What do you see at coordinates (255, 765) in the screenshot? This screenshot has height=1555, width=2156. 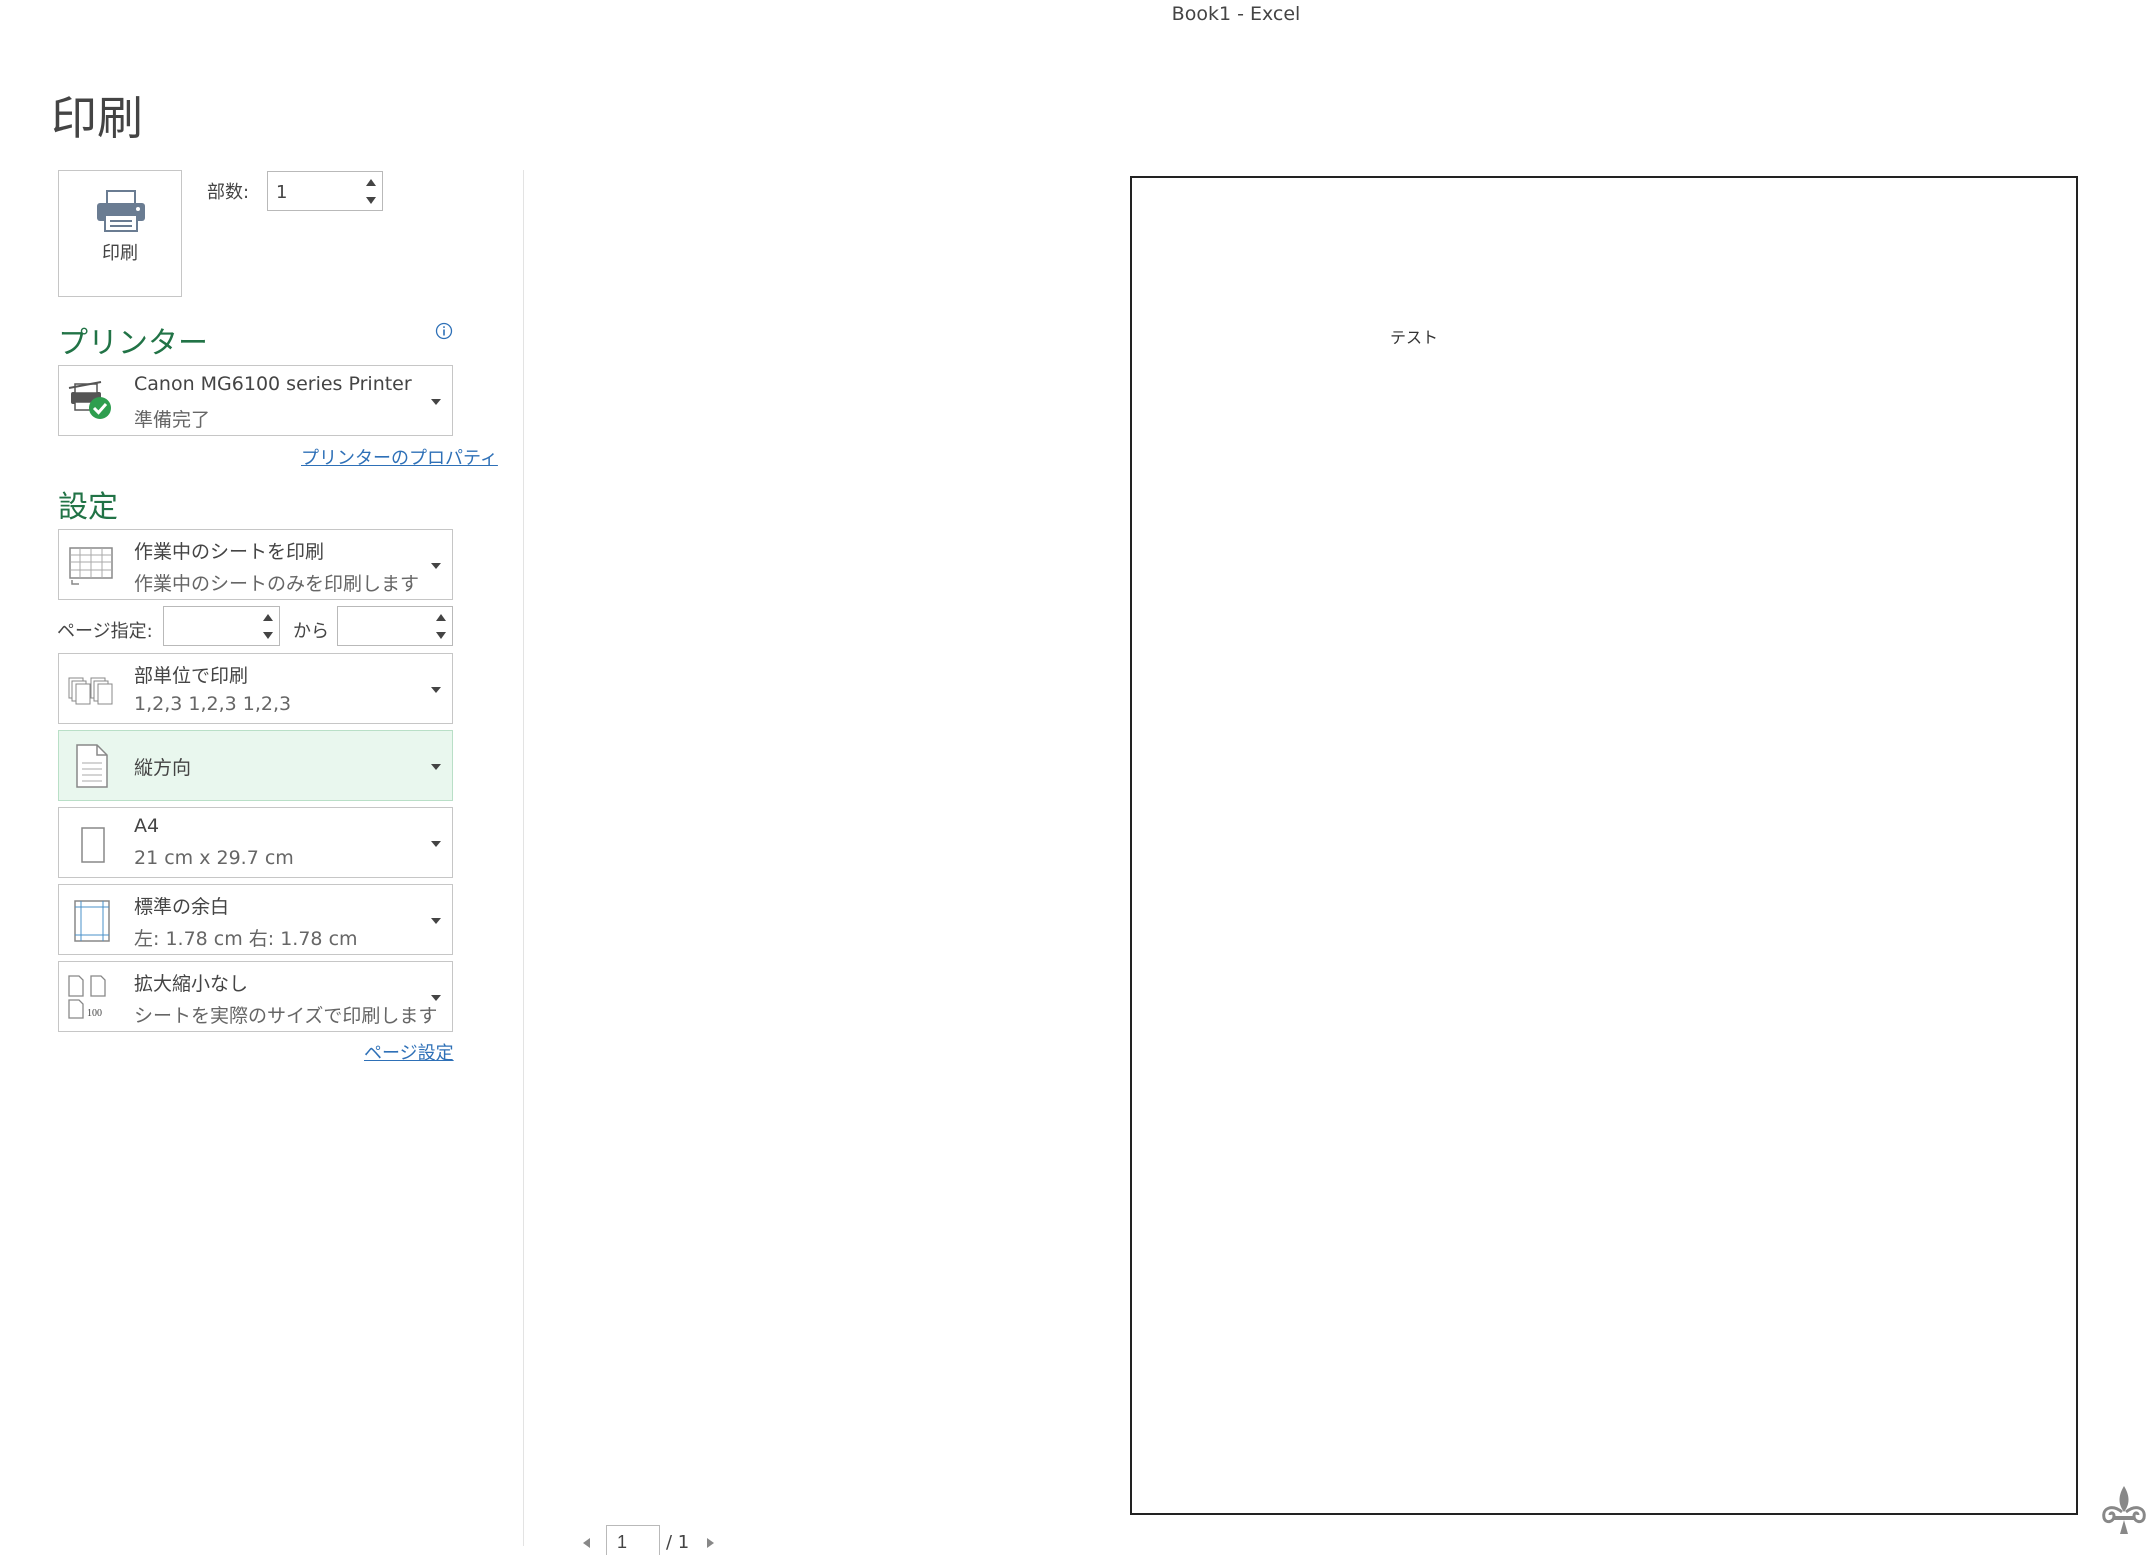 I see `orientation-dropdown: 縦方向` at bounding box center [255, 765].